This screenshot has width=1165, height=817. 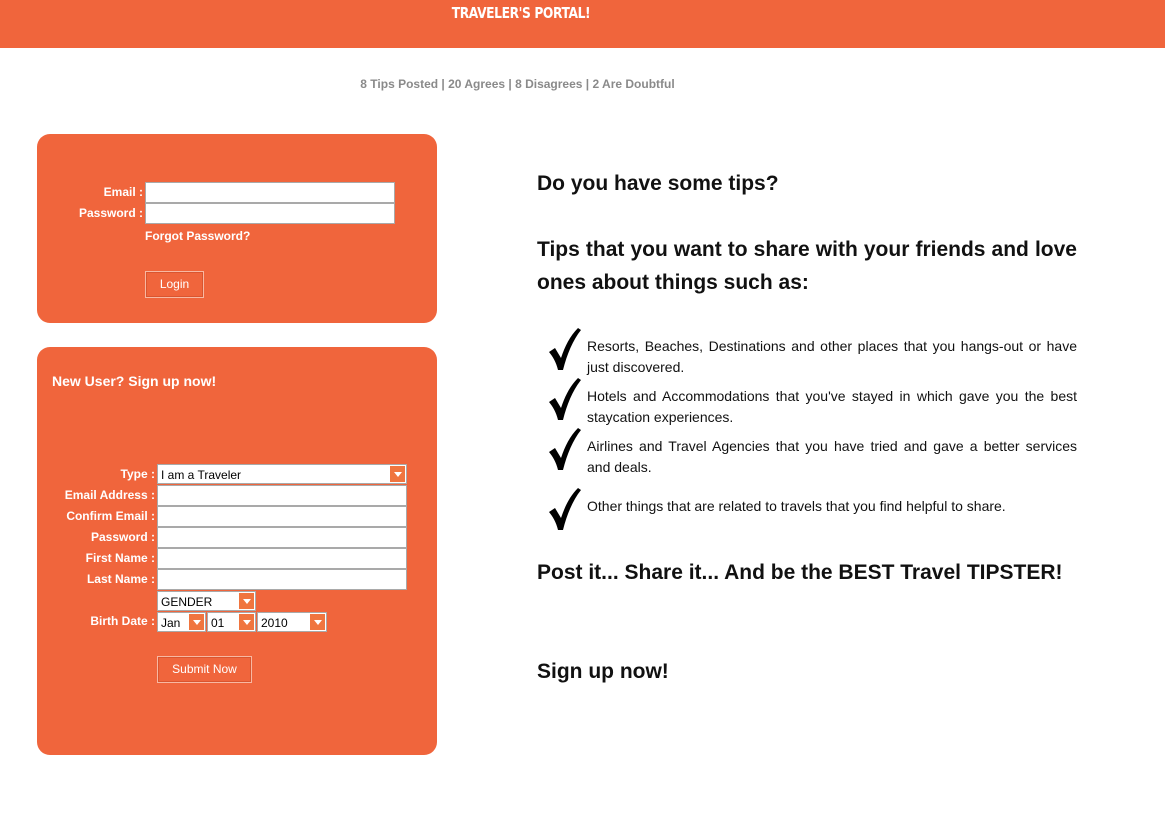 I want to click on signup-email-input, so click(x=282, y=495).